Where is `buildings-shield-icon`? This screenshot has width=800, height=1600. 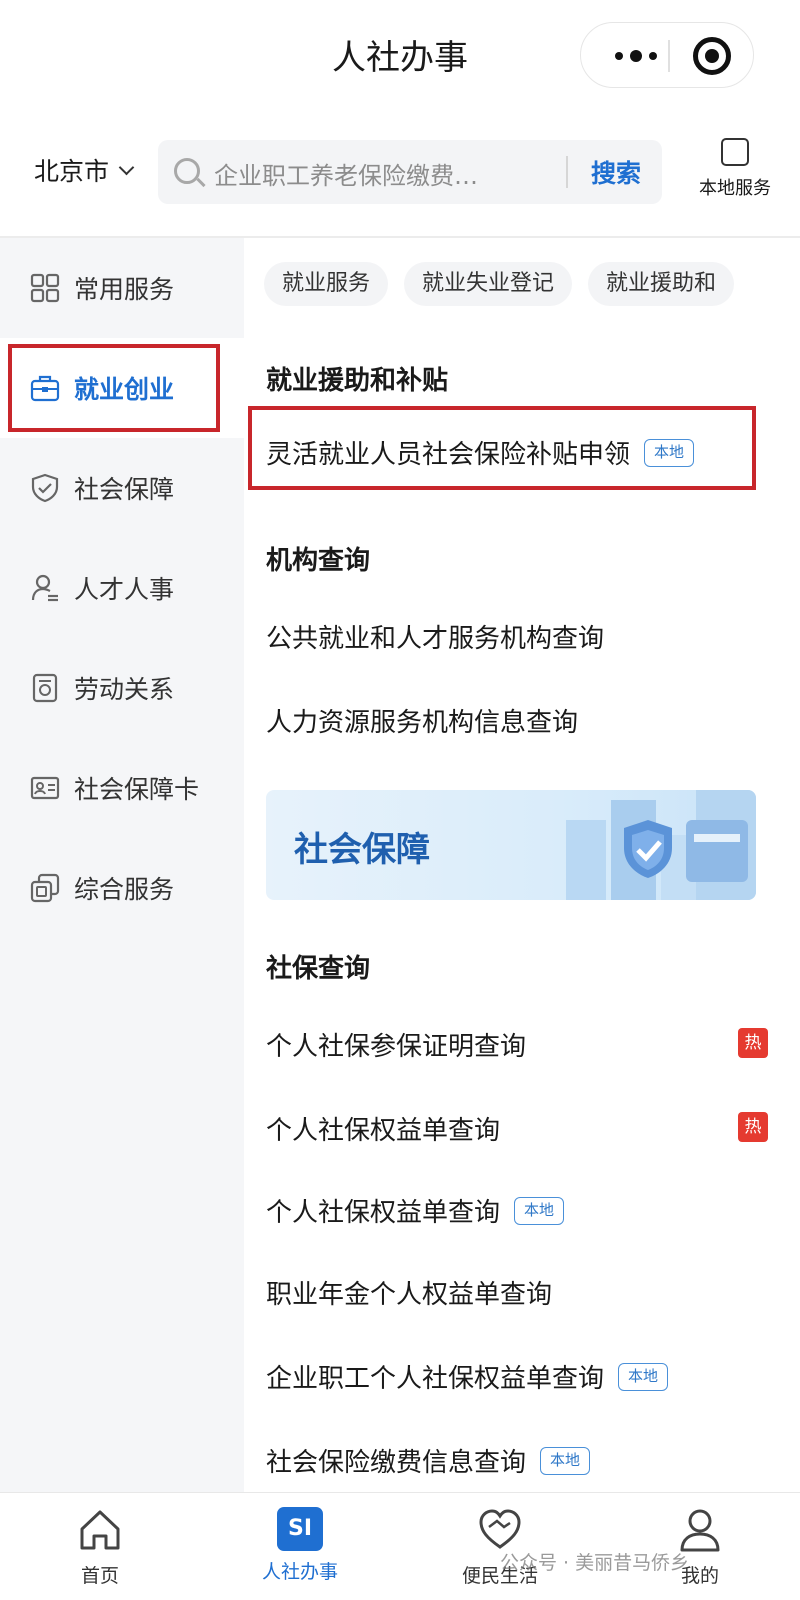
buildings-shield-icon is located at coordinates (661, 845).